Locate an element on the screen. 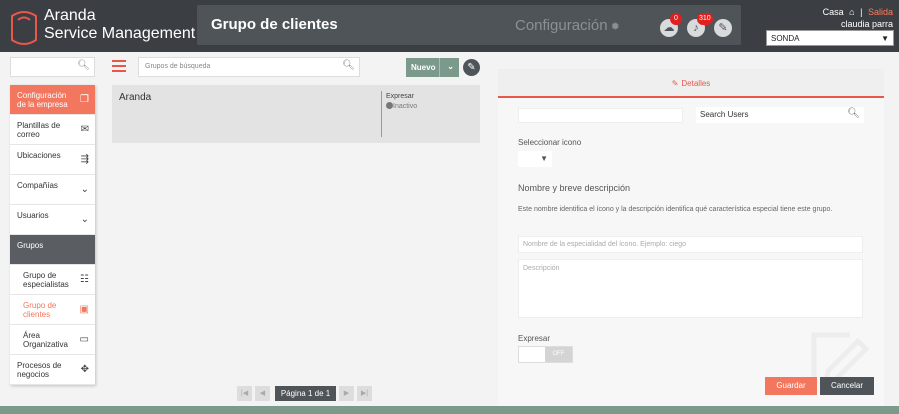 The width and height of the screenshot is (899, 414). brand-line1: Aranda is located at coordinates (70, 15).